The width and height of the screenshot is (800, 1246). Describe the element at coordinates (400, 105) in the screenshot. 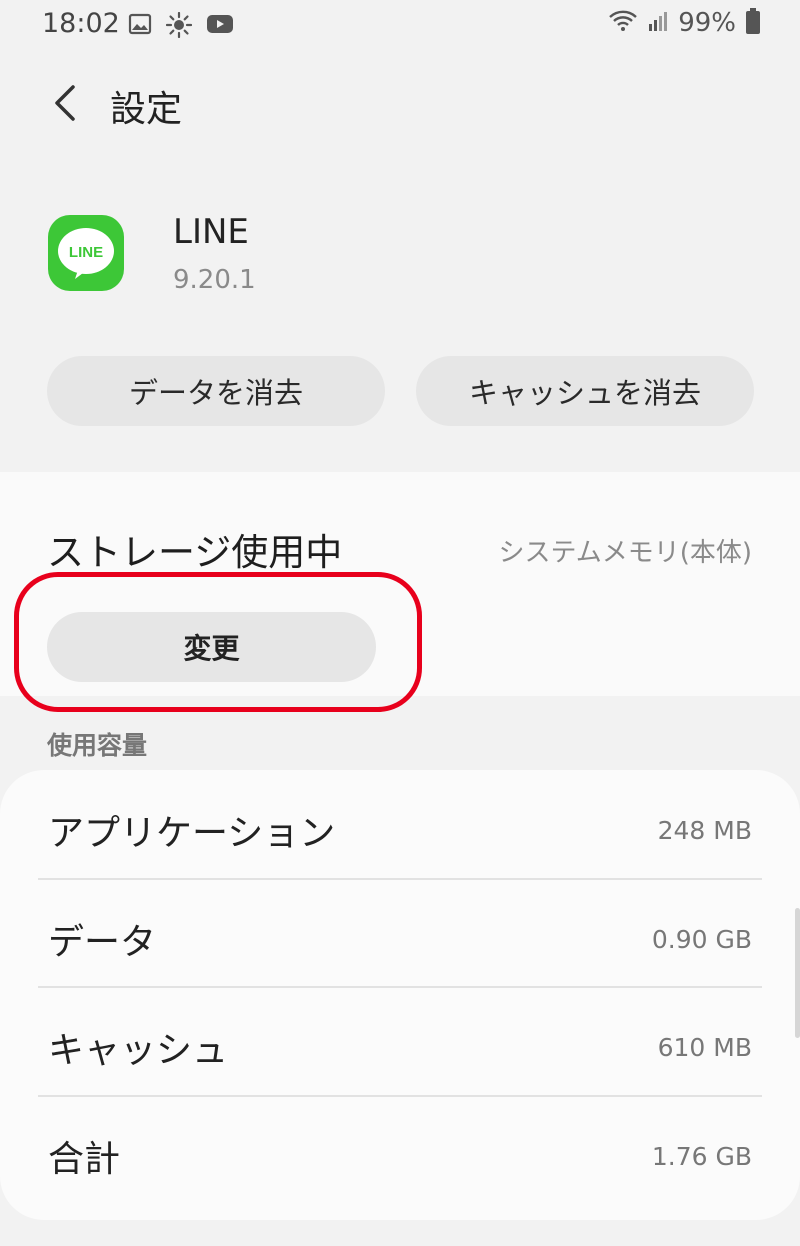

I see `app-bar: 設定` at that location.